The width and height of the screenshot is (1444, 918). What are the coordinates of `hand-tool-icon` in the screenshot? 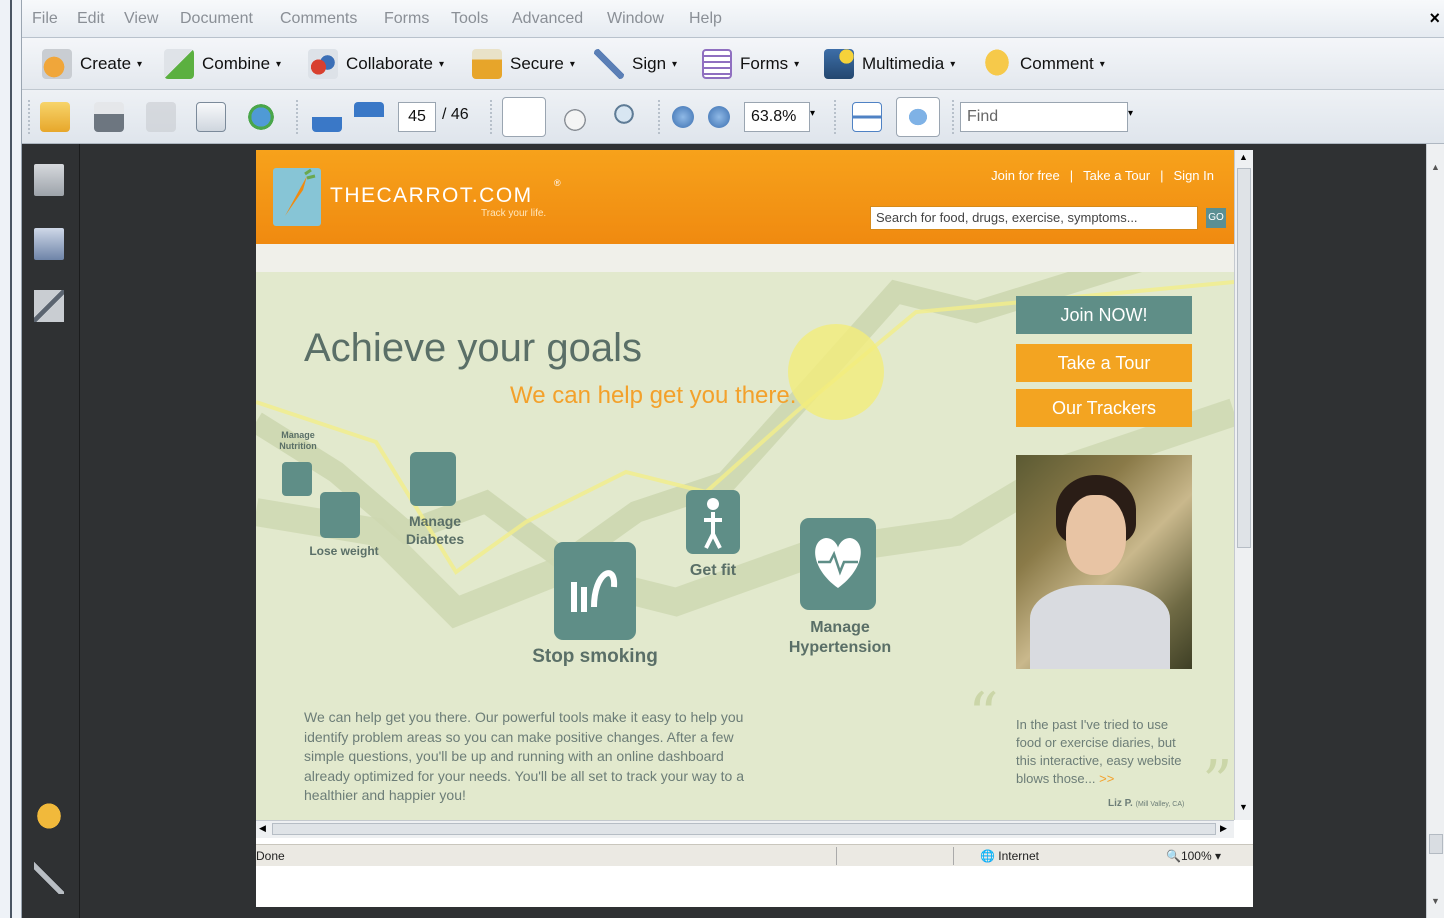 It's located at (575, 117).